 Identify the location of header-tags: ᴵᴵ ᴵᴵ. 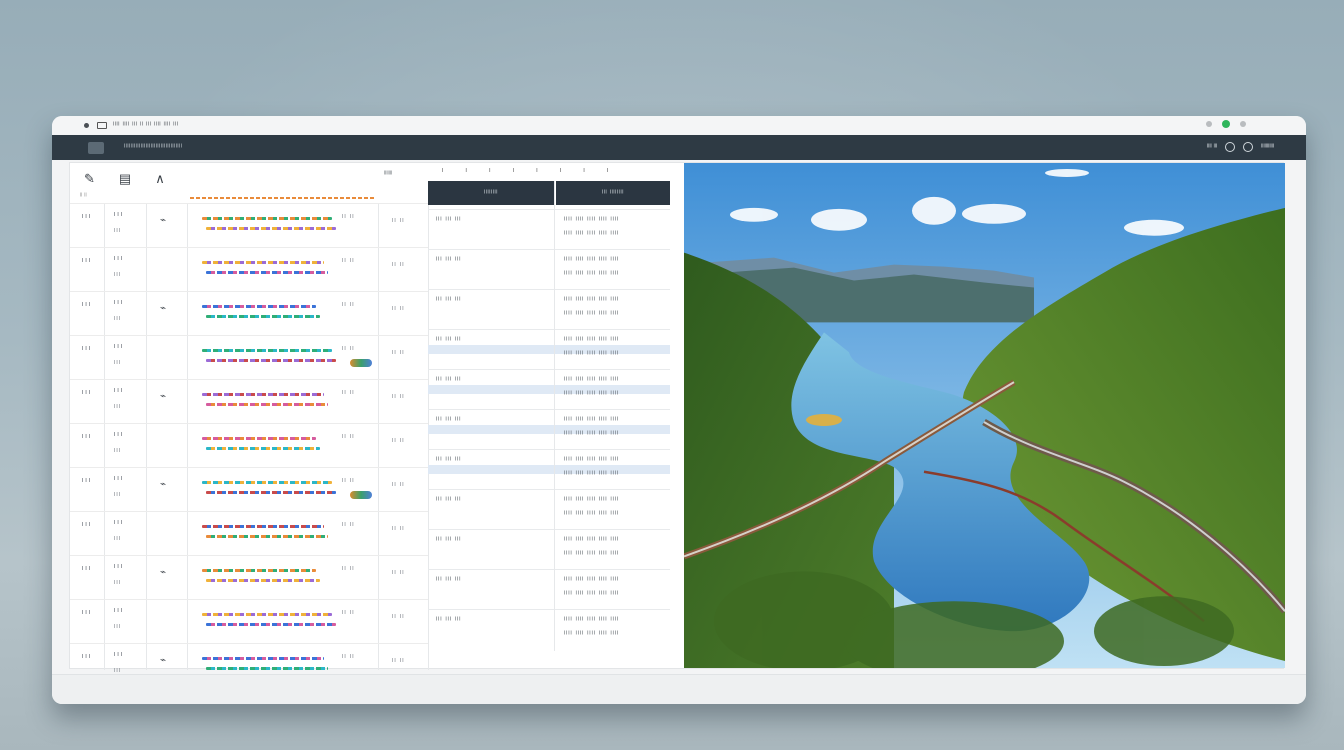
(83, 196).